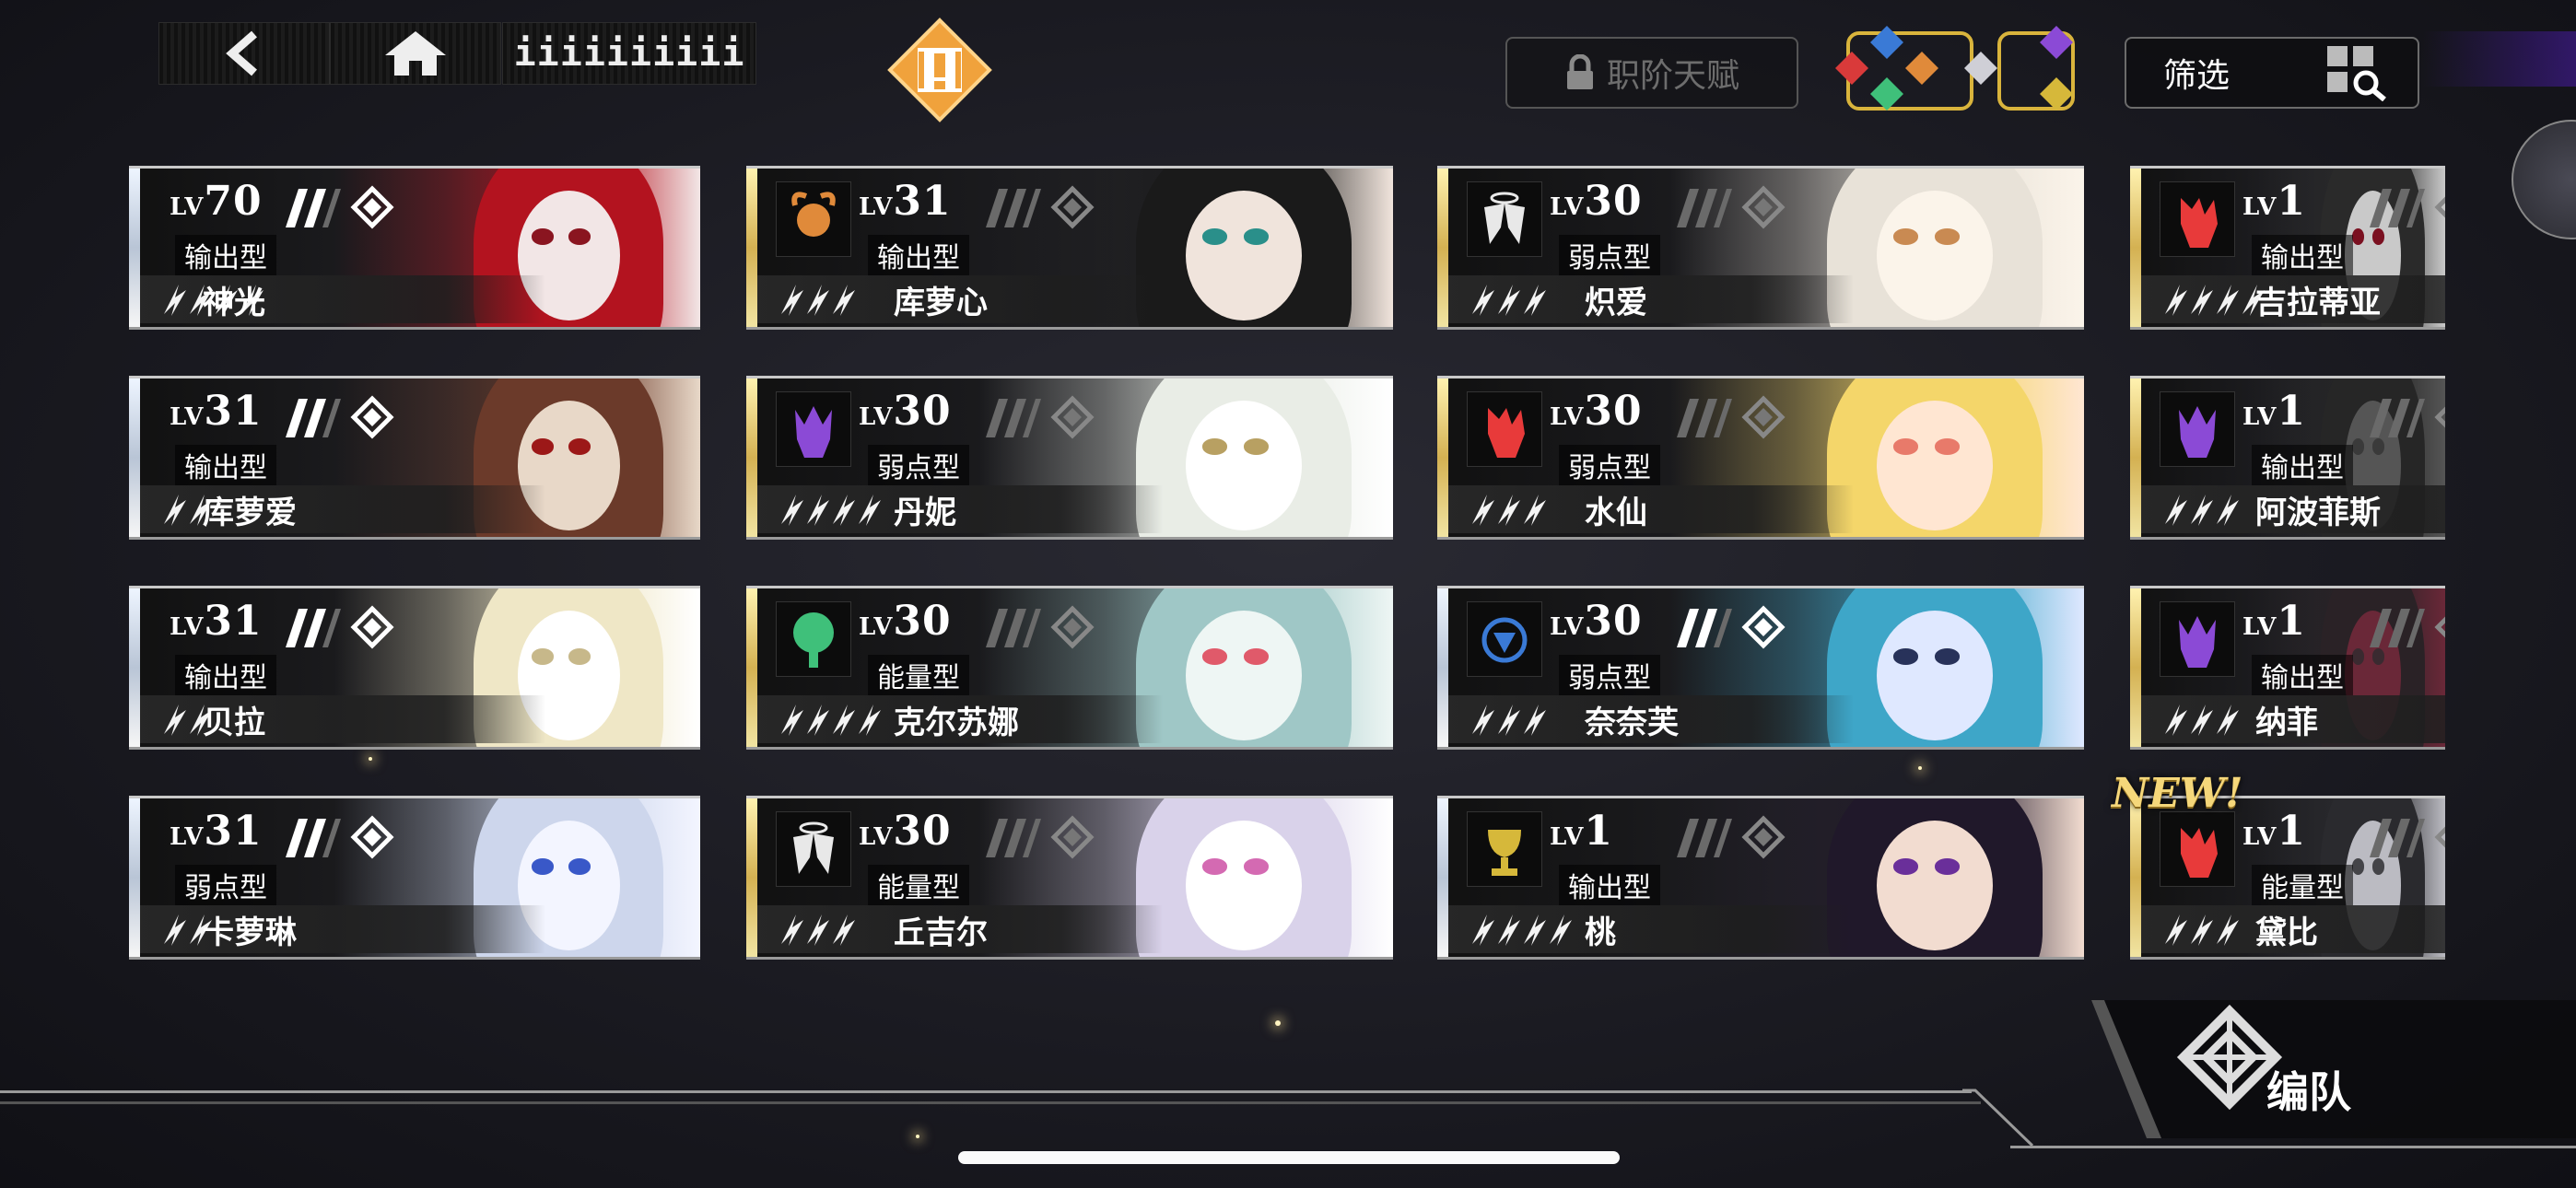 The height and width of the screenshot is (1188, 2576). I want to click on character-card: LV30 能量型 克尔苏娜, so click(1069, 668).